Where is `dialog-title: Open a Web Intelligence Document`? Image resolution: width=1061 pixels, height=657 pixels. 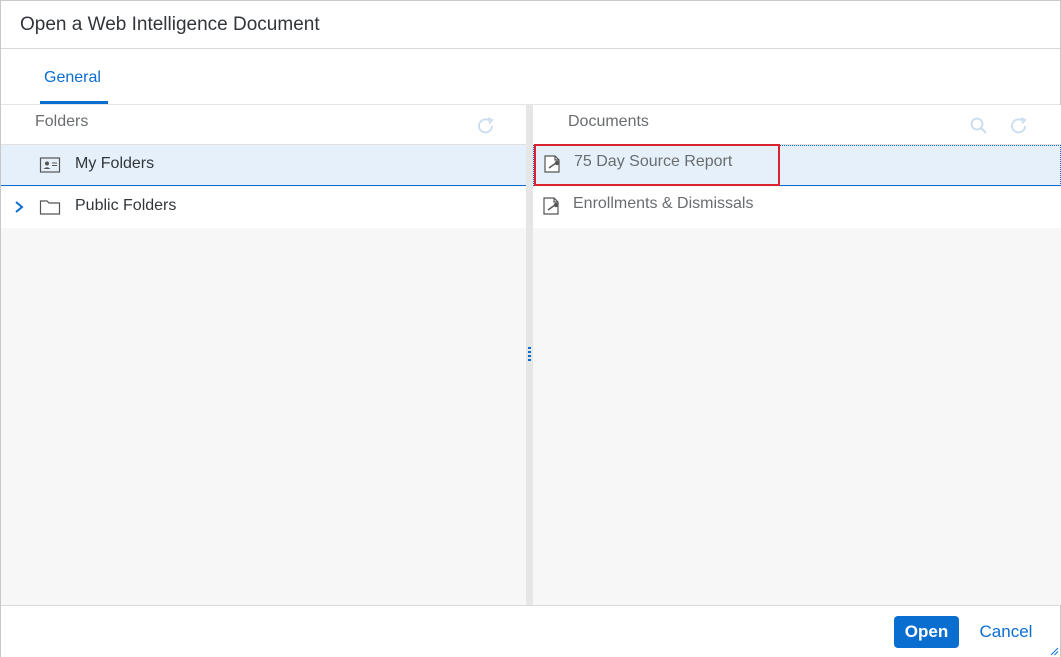 dialog-title: Open a Web Intelligence Document is located at coordinates (170, 24).